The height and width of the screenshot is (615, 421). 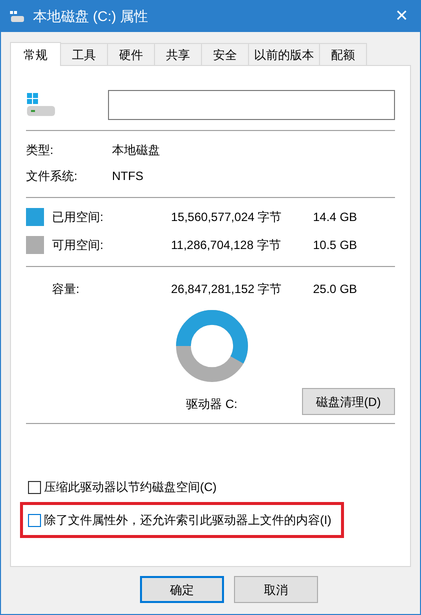 What do you see at coordinates (227, 289) in the screenshot?
I see `byte-count: 26,847,281,152 字节` at bounding box center [227, 289].